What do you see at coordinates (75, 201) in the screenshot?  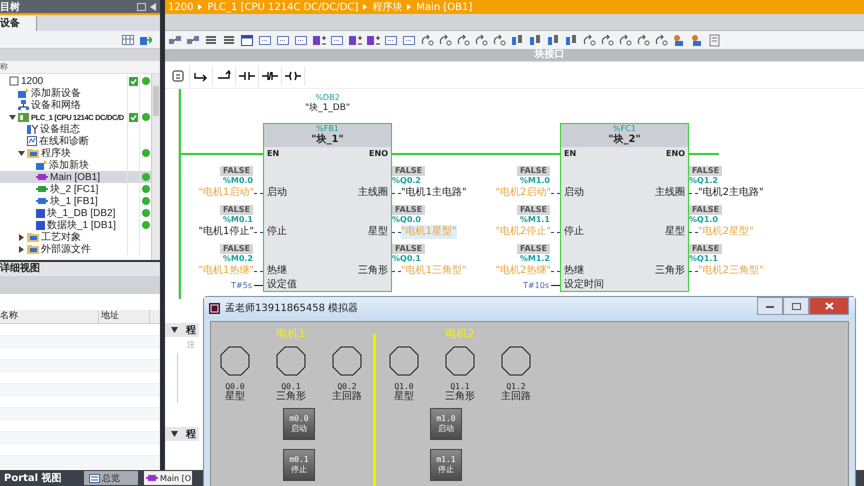 I see `tree-item: 块_1 [FB1]` at bounding box center [75, 201].